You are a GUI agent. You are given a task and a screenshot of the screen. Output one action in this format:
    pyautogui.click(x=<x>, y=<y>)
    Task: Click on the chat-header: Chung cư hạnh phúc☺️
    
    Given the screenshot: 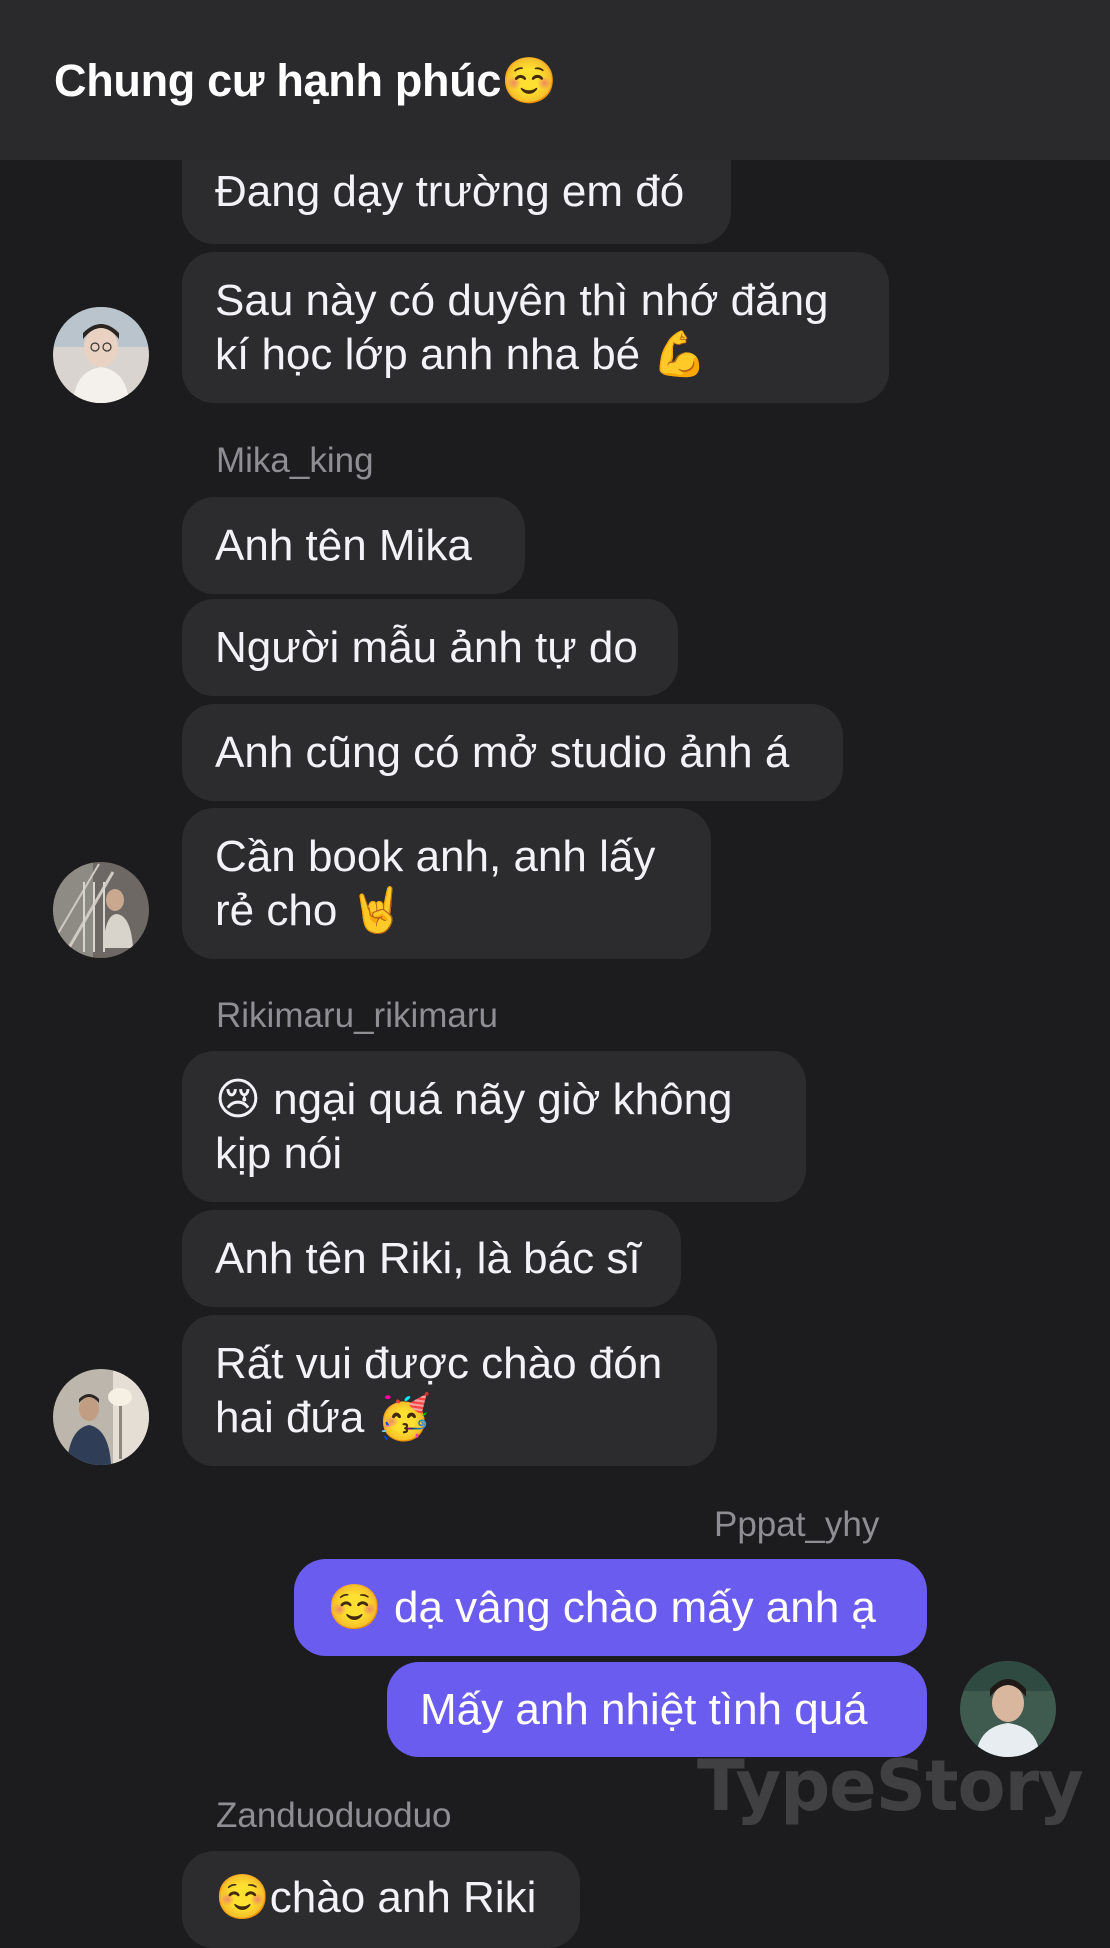 What is the action you would take?
    pyautogui.click(x=555, y=80)
    